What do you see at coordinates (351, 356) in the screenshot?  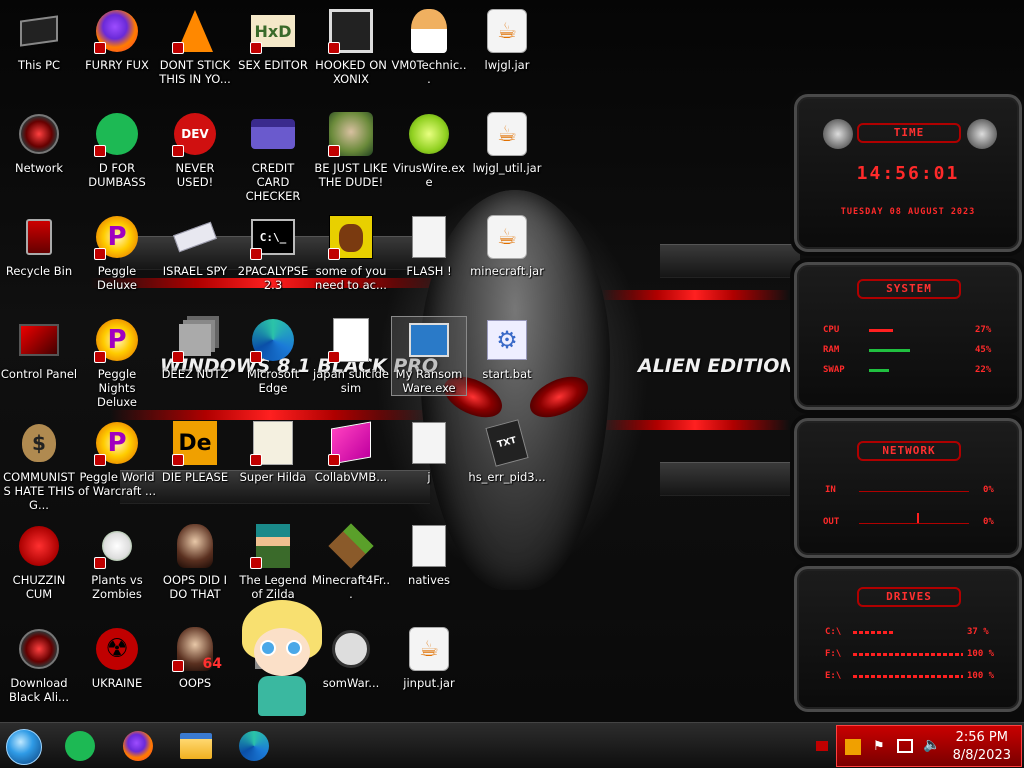 I see `desktop-icon-japan-suicide: japan suicide sim` at bounding box center [351, 356].